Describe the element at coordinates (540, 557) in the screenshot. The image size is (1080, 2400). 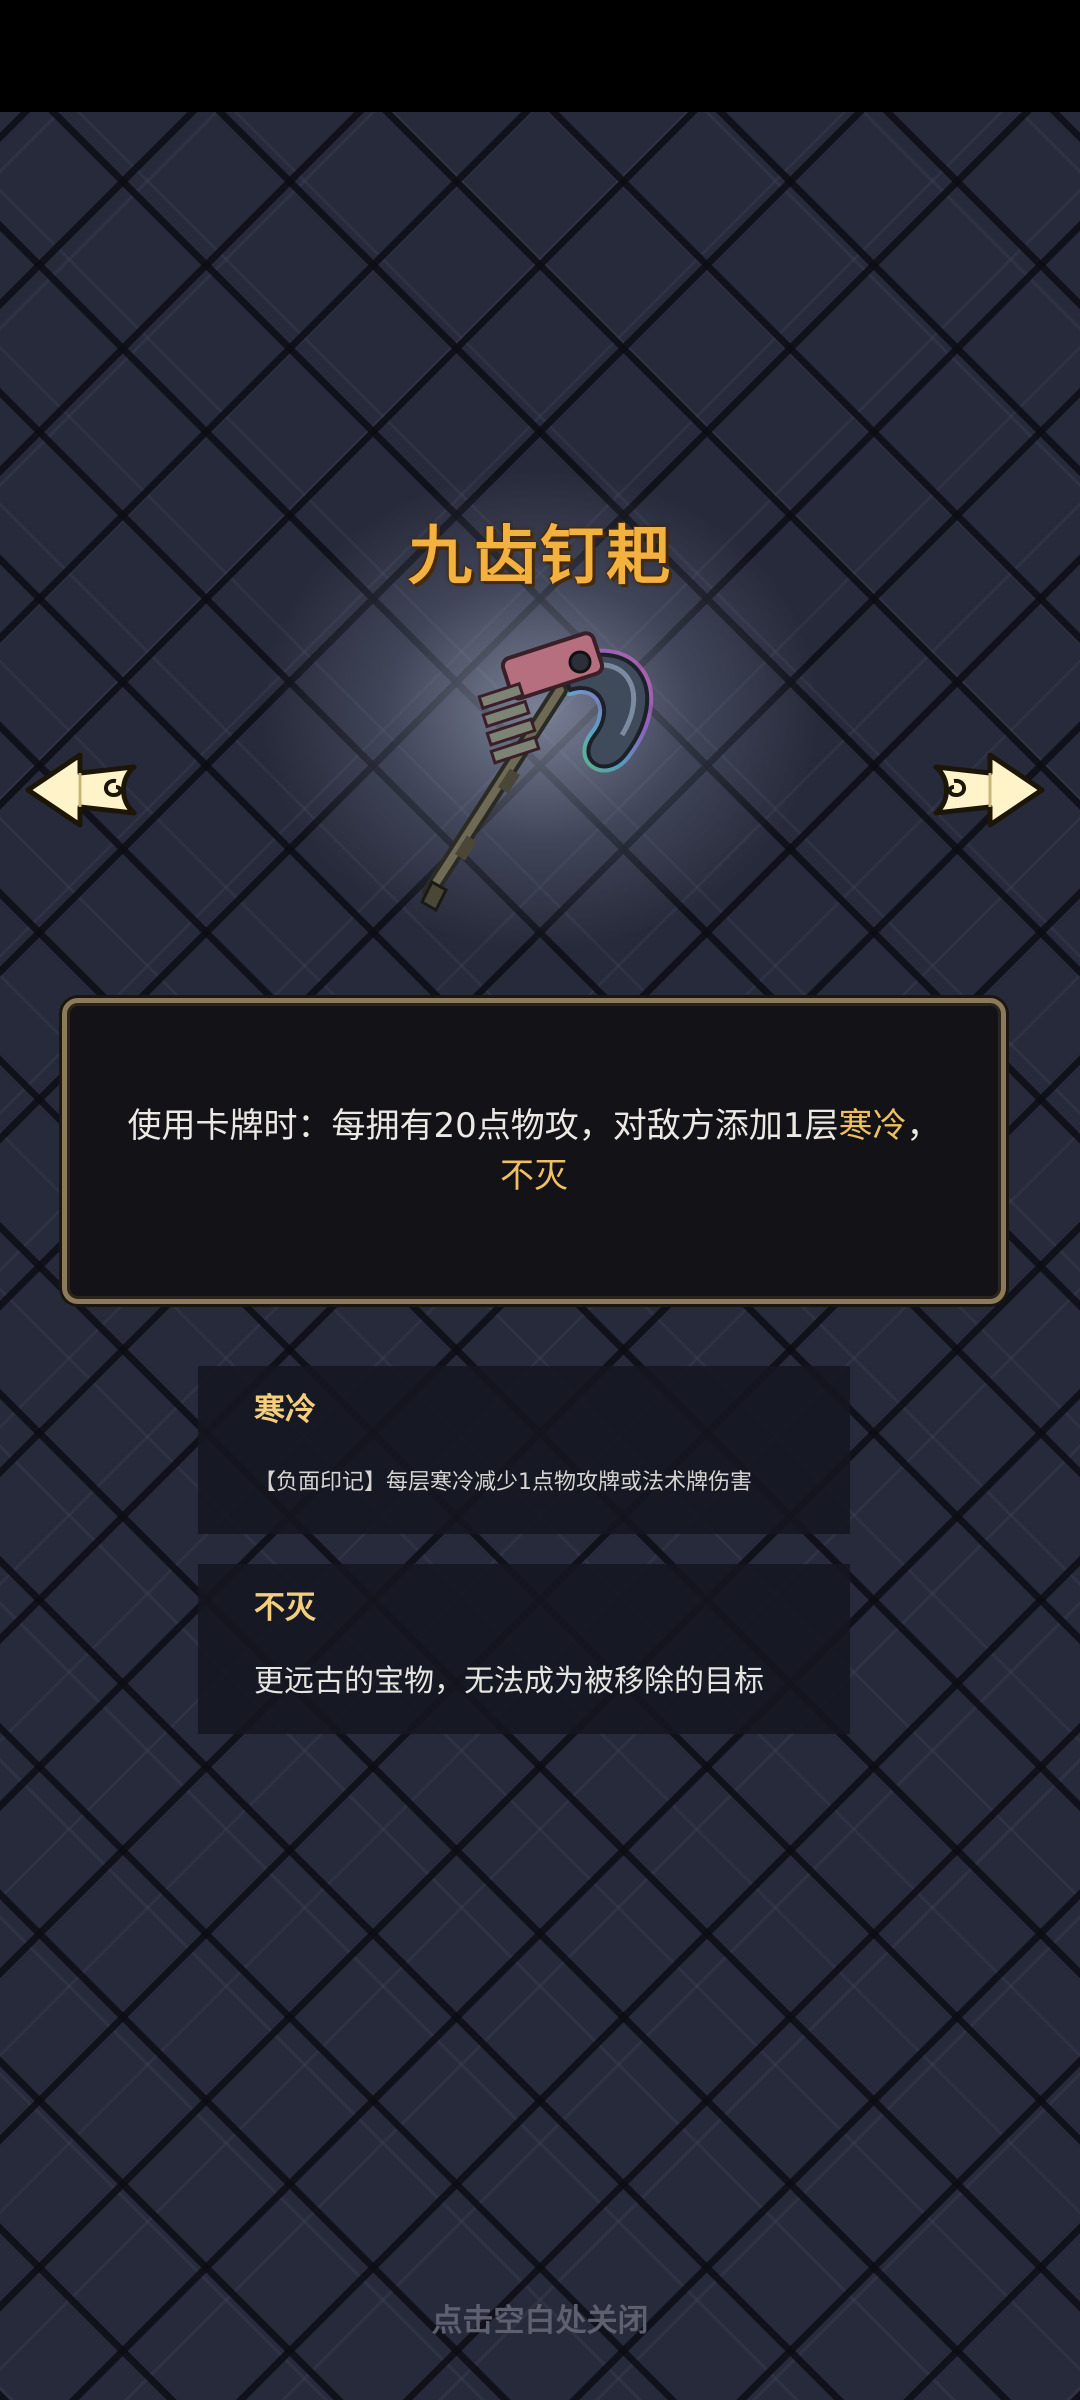
I see `item-title: 九齿钉耙` at that location.